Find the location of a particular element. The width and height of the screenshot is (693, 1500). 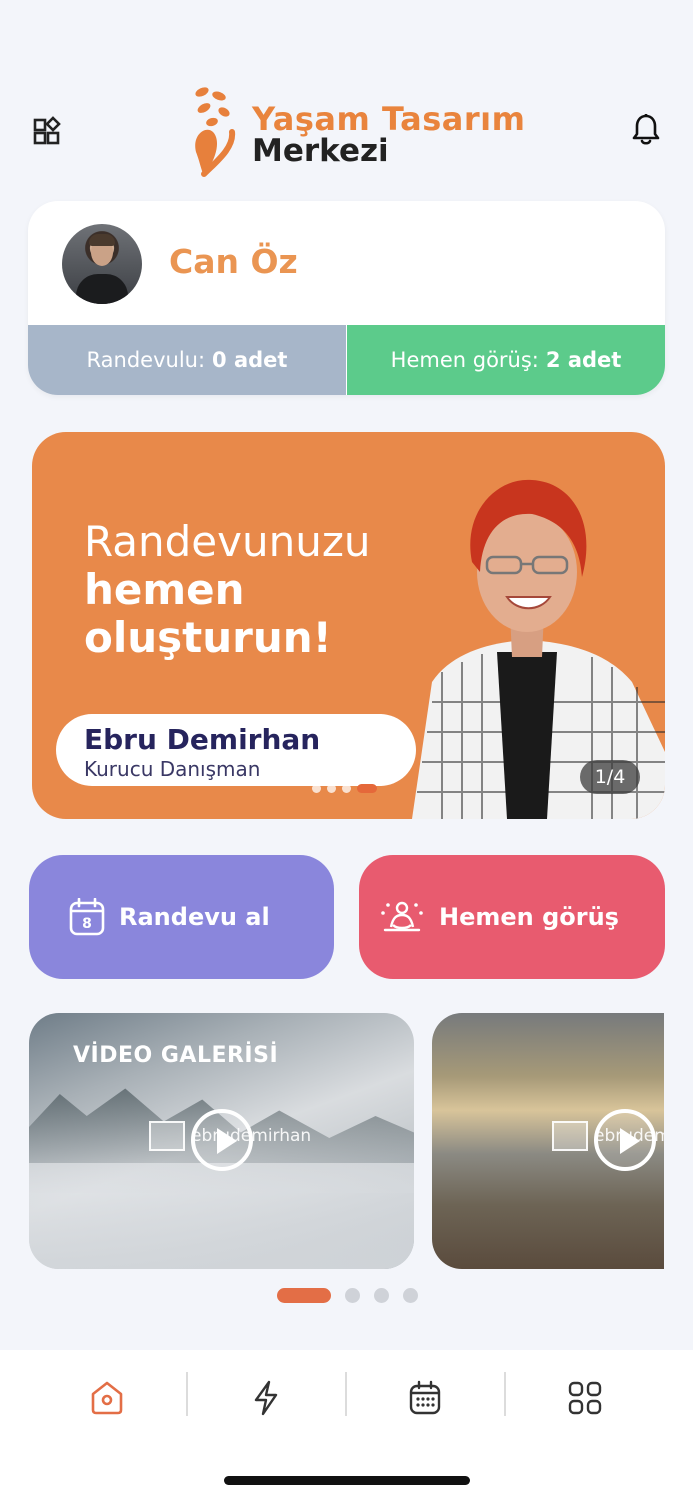

appointment-count-label: Randevulu: is located at coordinates (146, 360).